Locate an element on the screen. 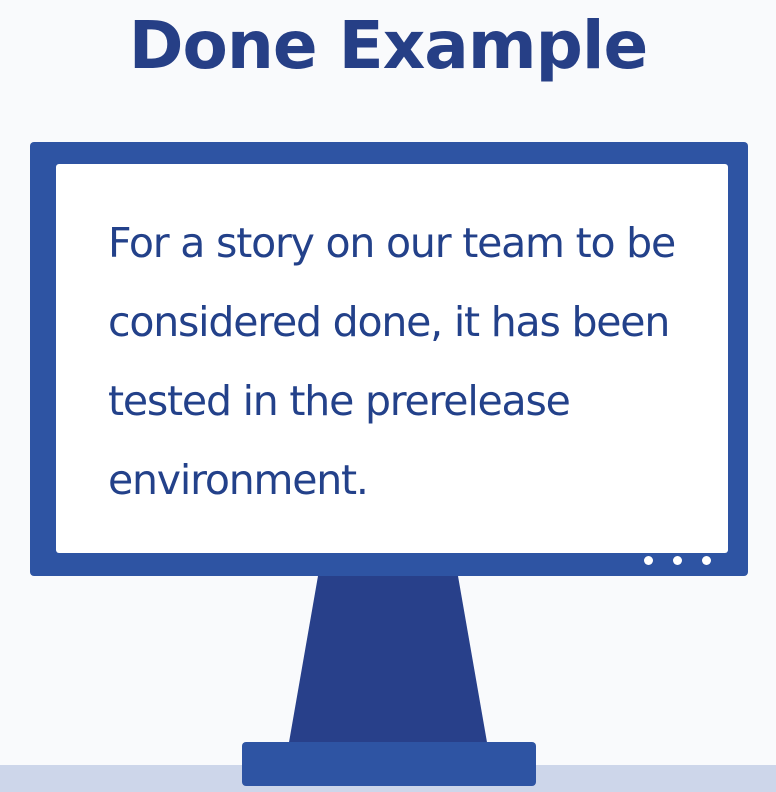 This screenshot has width=776, height=792. monitor-stand-base is located at coordinates (389, 764).